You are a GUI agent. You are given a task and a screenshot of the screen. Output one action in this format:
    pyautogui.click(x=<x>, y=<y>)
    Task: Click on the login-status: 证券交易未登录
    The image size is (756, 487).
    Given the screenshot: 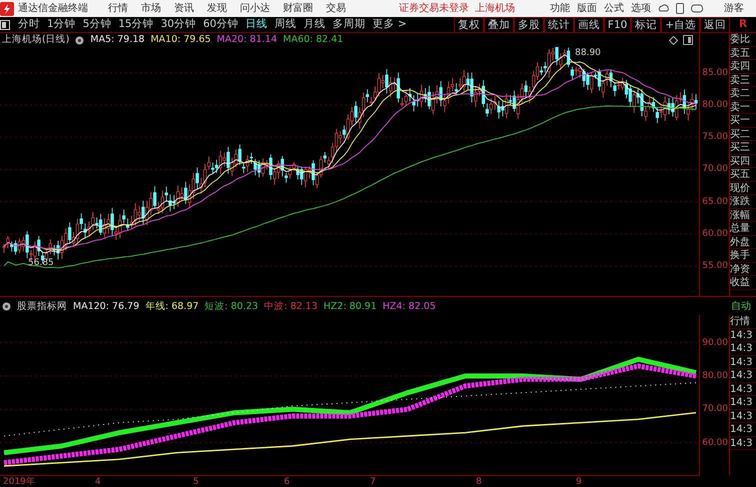 What is the action you would take?
    pyautogui.click(x=434, y=8)
    